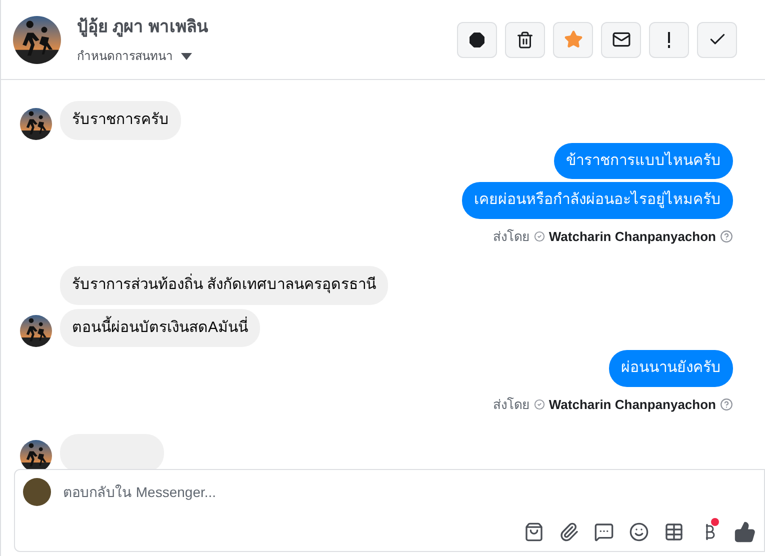  Describe the element at coordinates (643, 160) in the screenshot. I see `sent-message: ข้าราชการแบบไหนครับ` at that location.